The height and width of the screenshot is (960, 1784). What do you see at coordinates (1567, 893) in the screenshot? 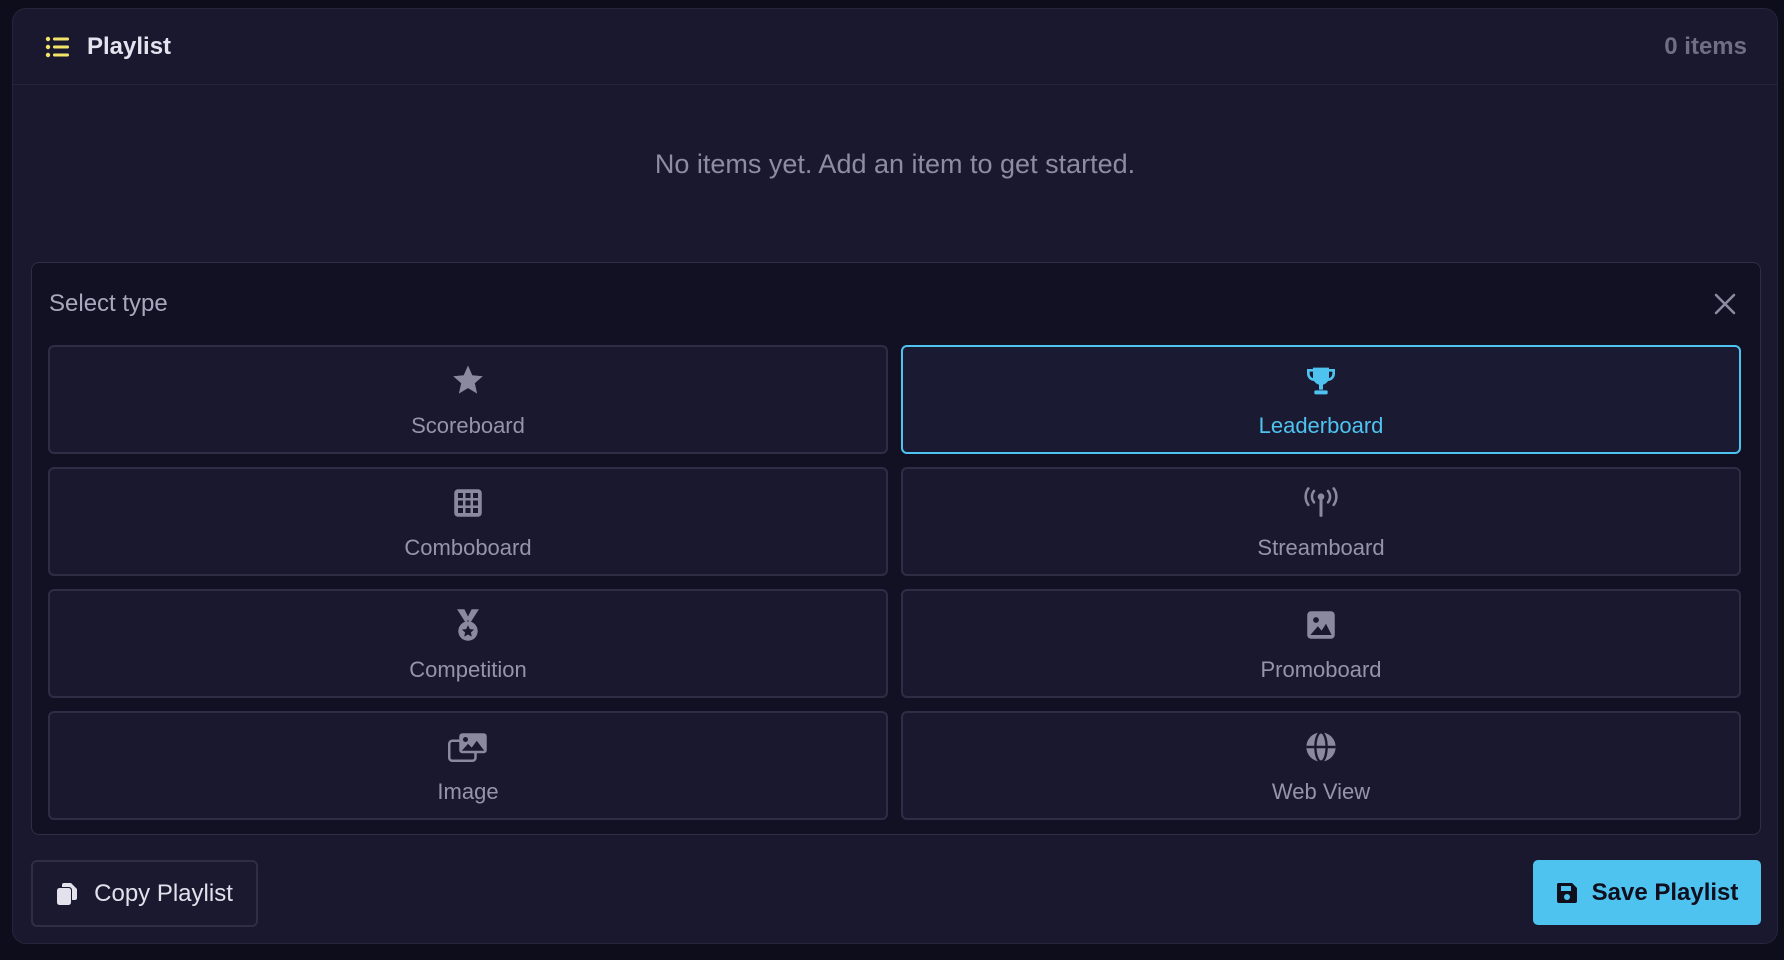
I see `floppy-disk-icon` at bounding box center [1567, 893].